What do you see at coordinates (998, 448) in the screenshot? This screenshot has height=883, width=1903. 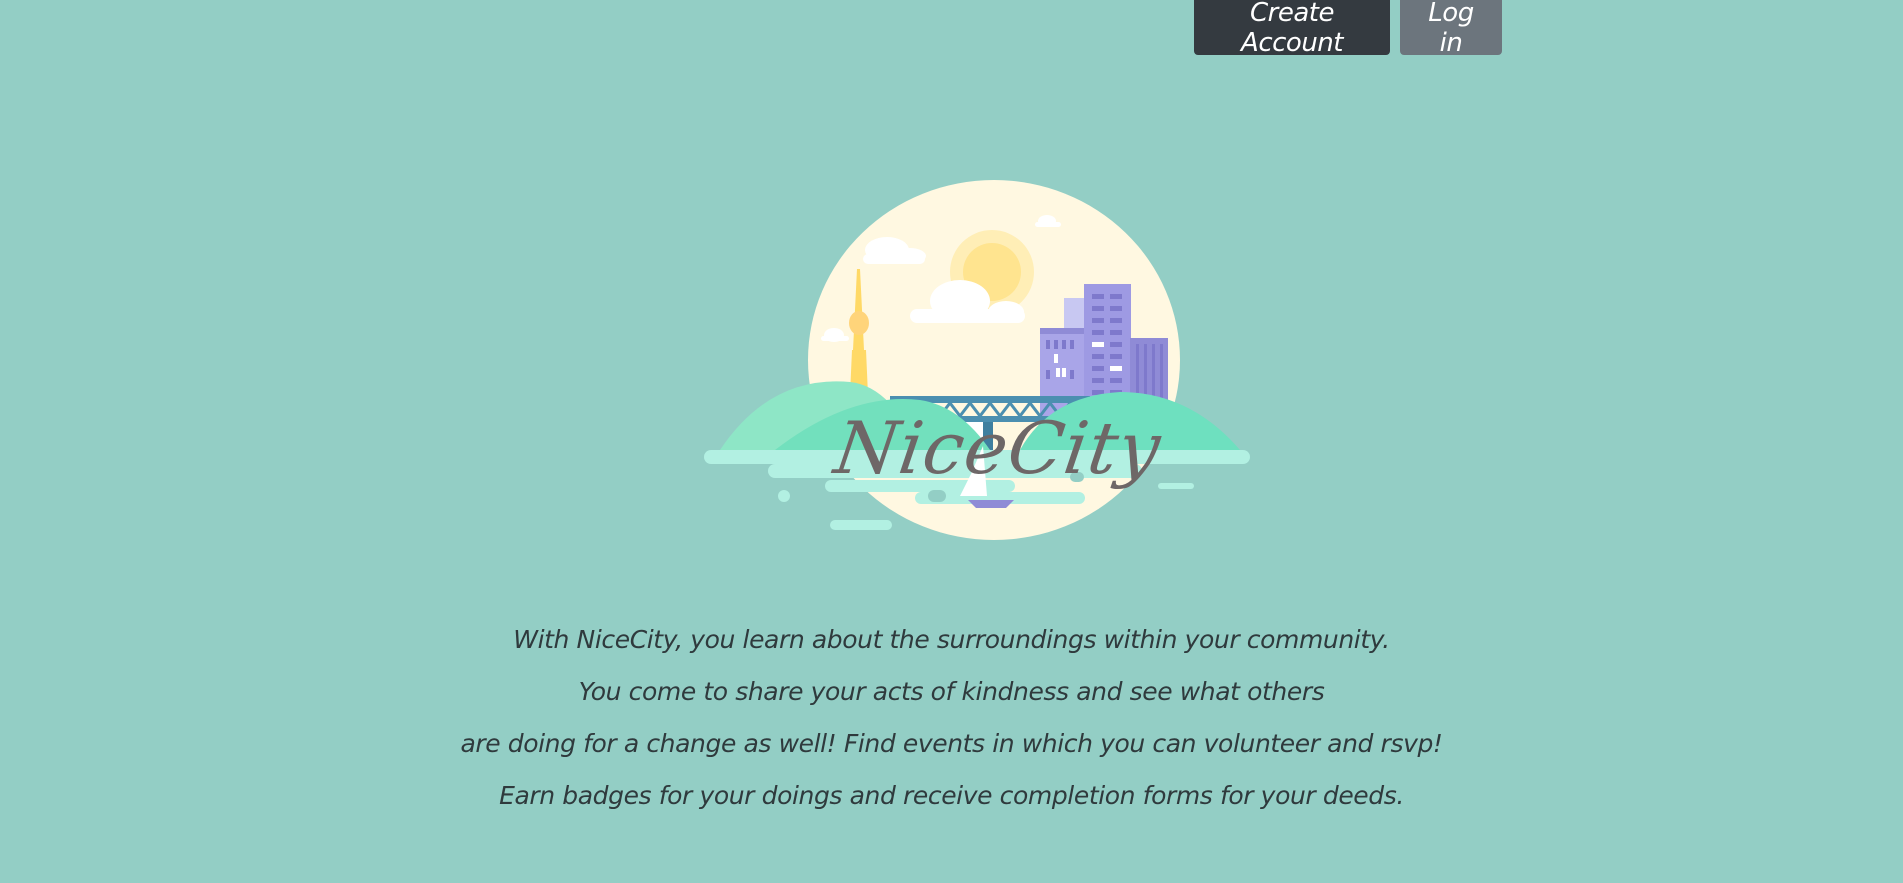 I see `logo-text: NiceCity` at bounding box center [998, 448].